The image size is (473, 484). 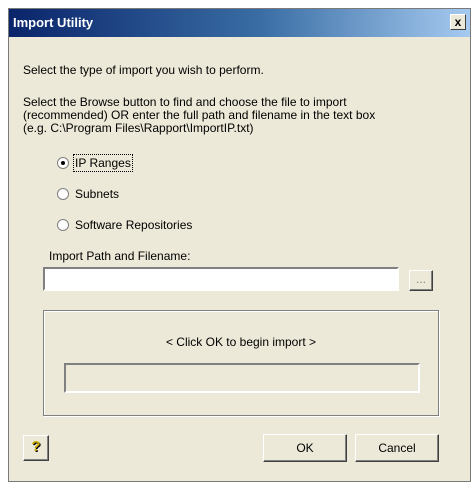 I want to click on radio-label-software-repositories: Software Repositories, so click(x=134, y=225).